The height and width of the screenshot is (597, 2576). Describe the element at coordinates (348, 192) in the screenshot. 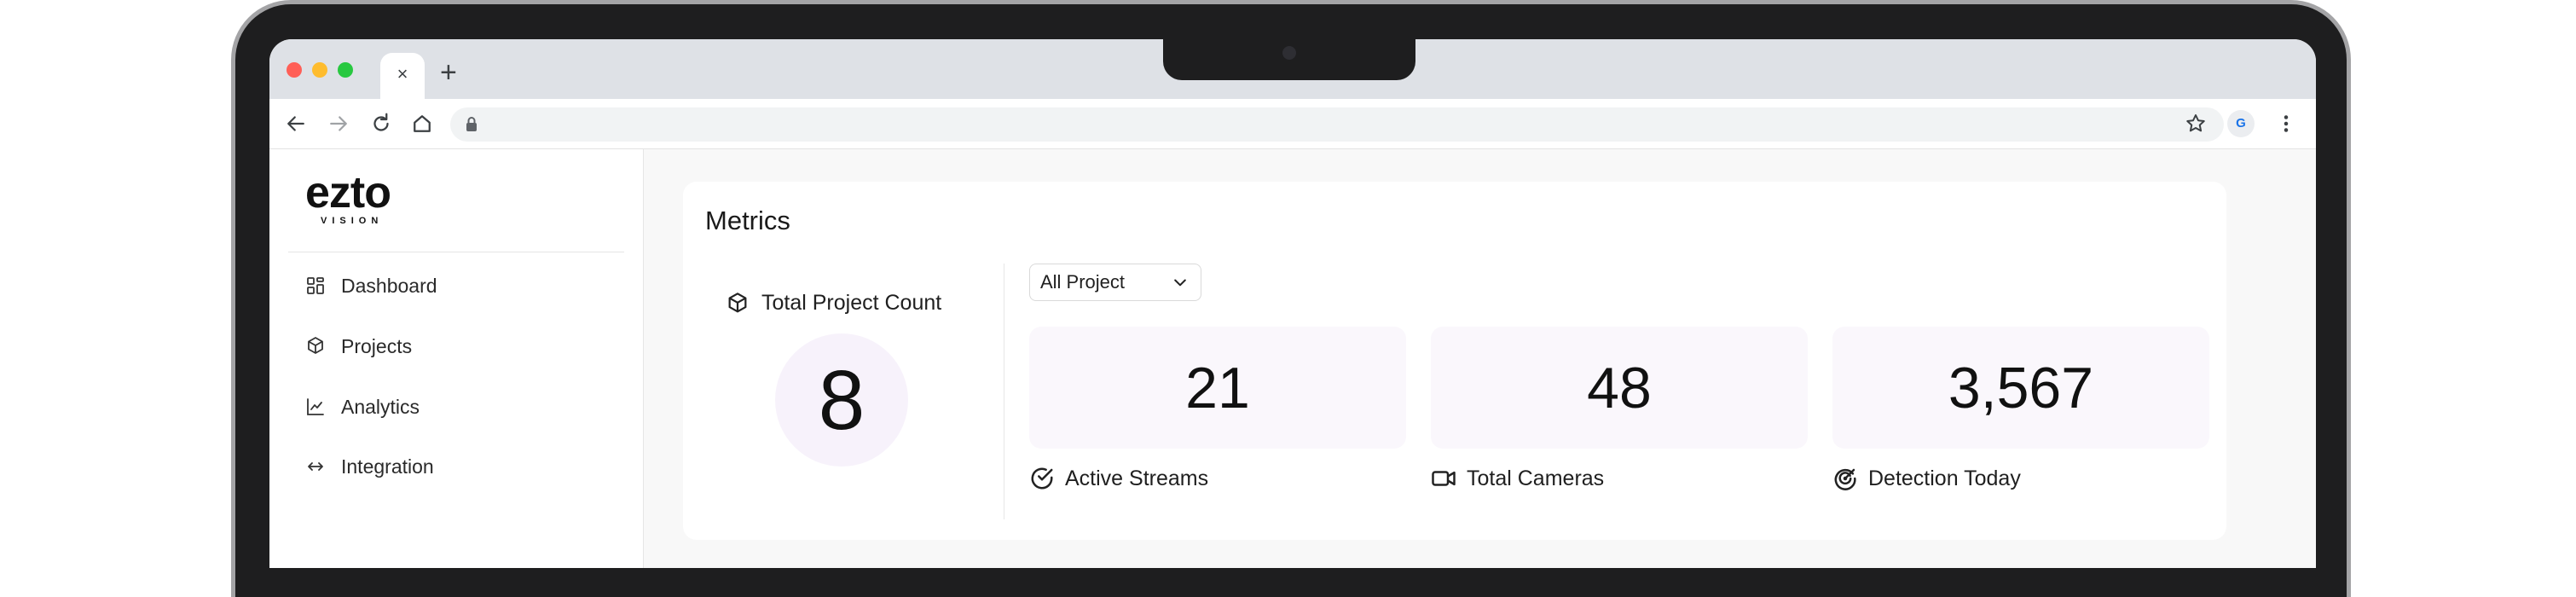

I see `logo-wordmark: ezto` at that location.